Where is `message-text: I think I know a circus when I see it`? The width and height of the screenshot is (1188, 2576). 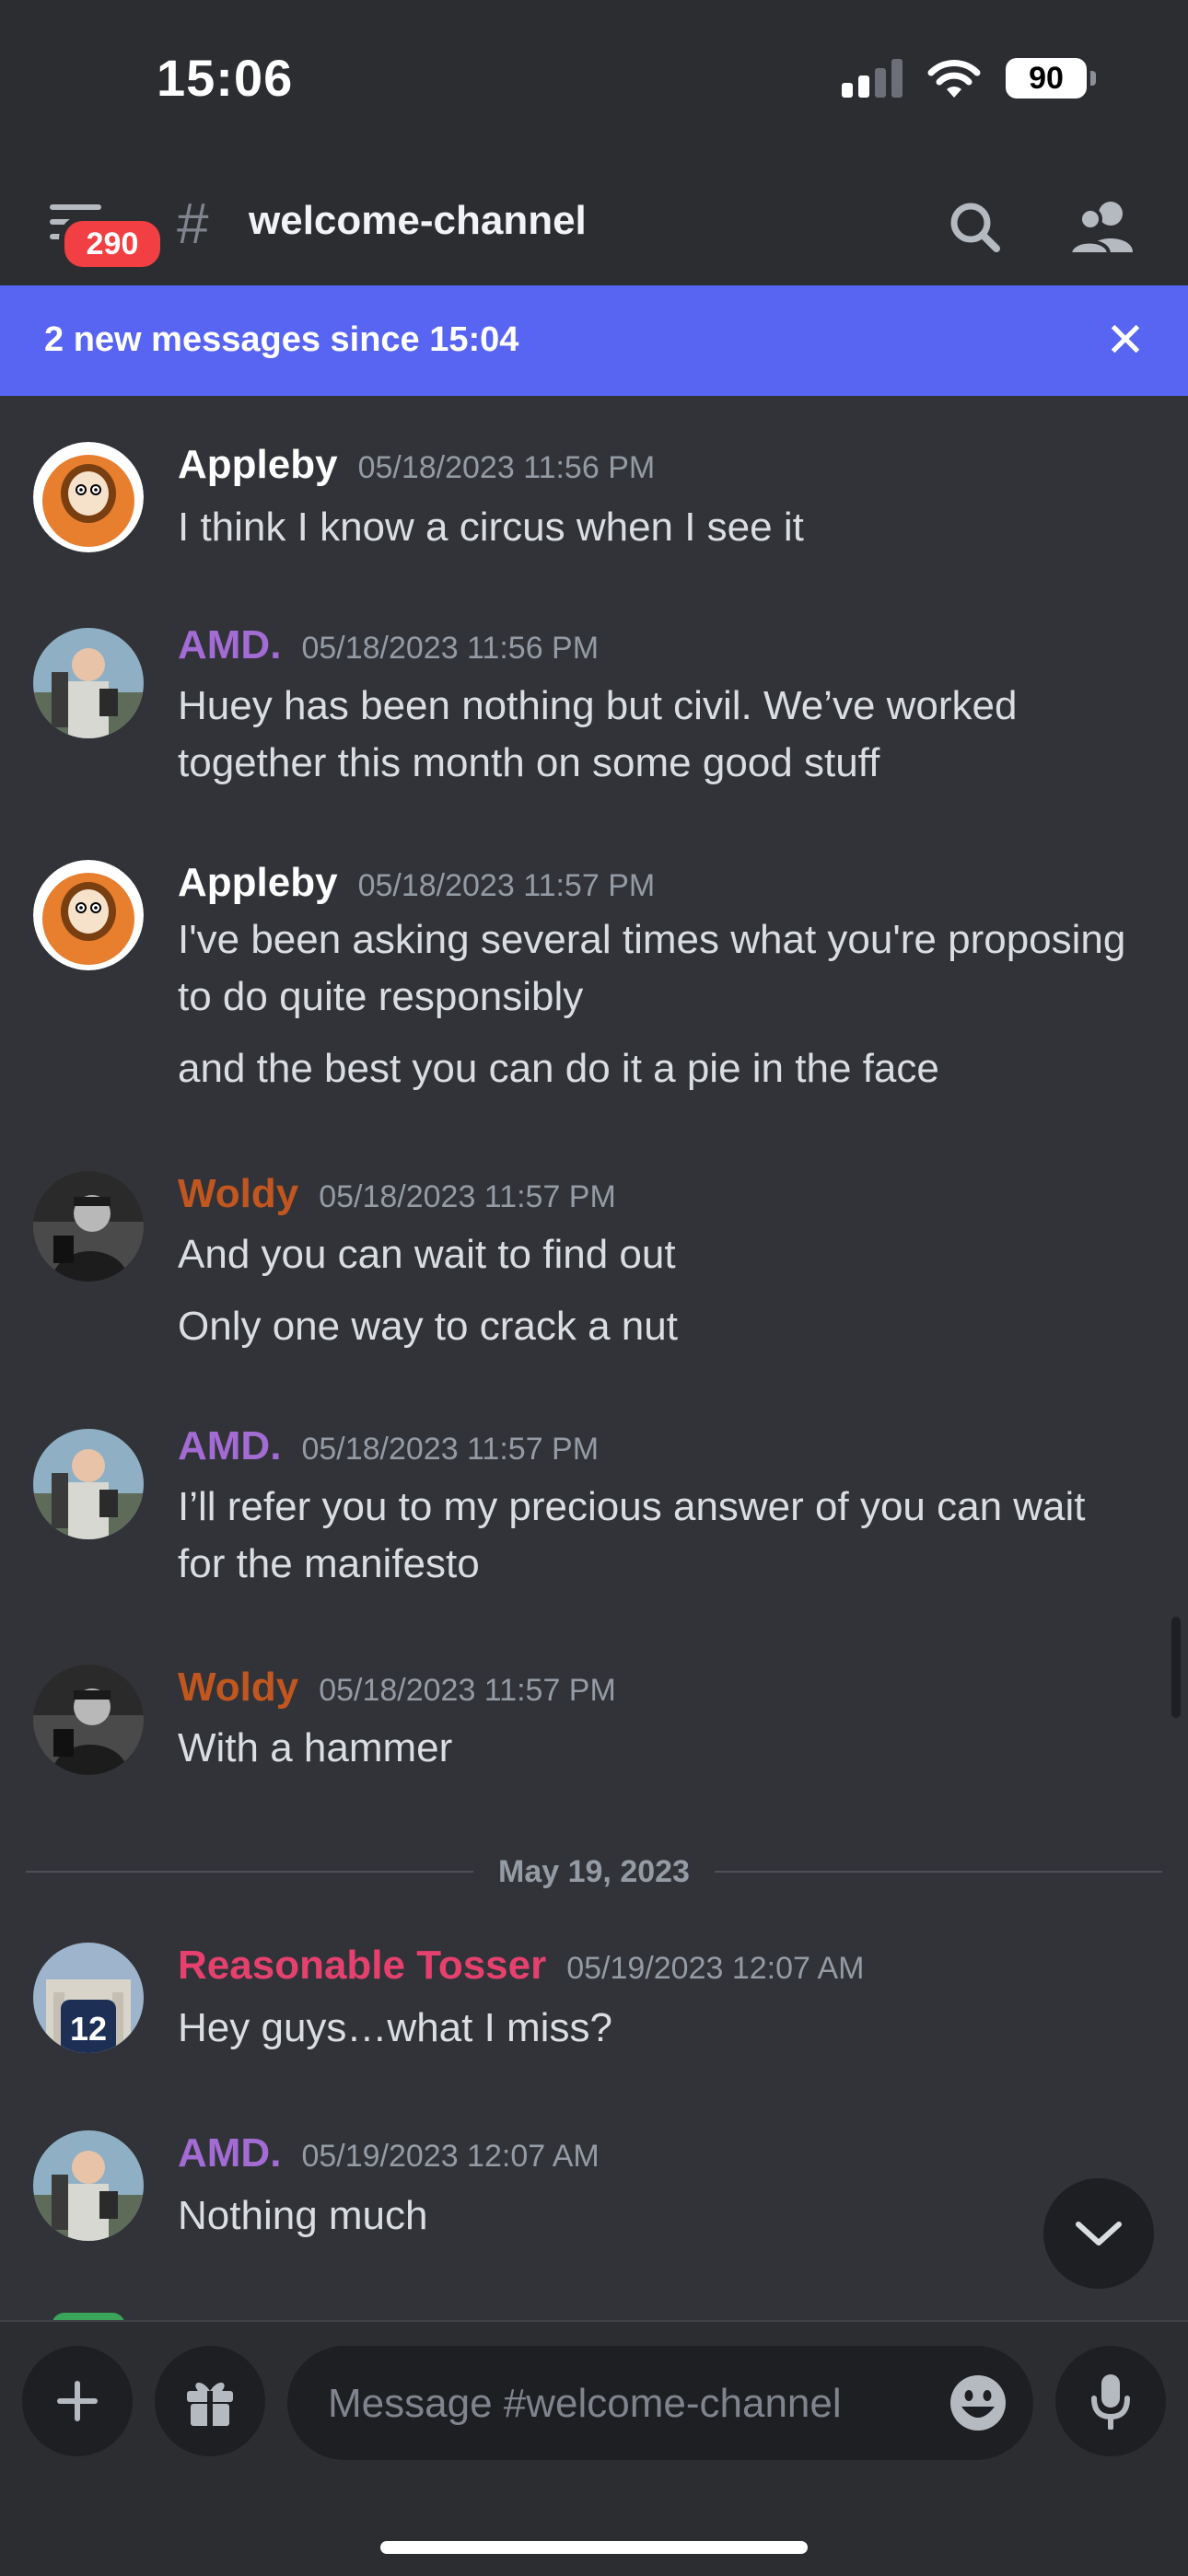
message-text: I think I know a circus when I see it is located at coordinates (491, 527).